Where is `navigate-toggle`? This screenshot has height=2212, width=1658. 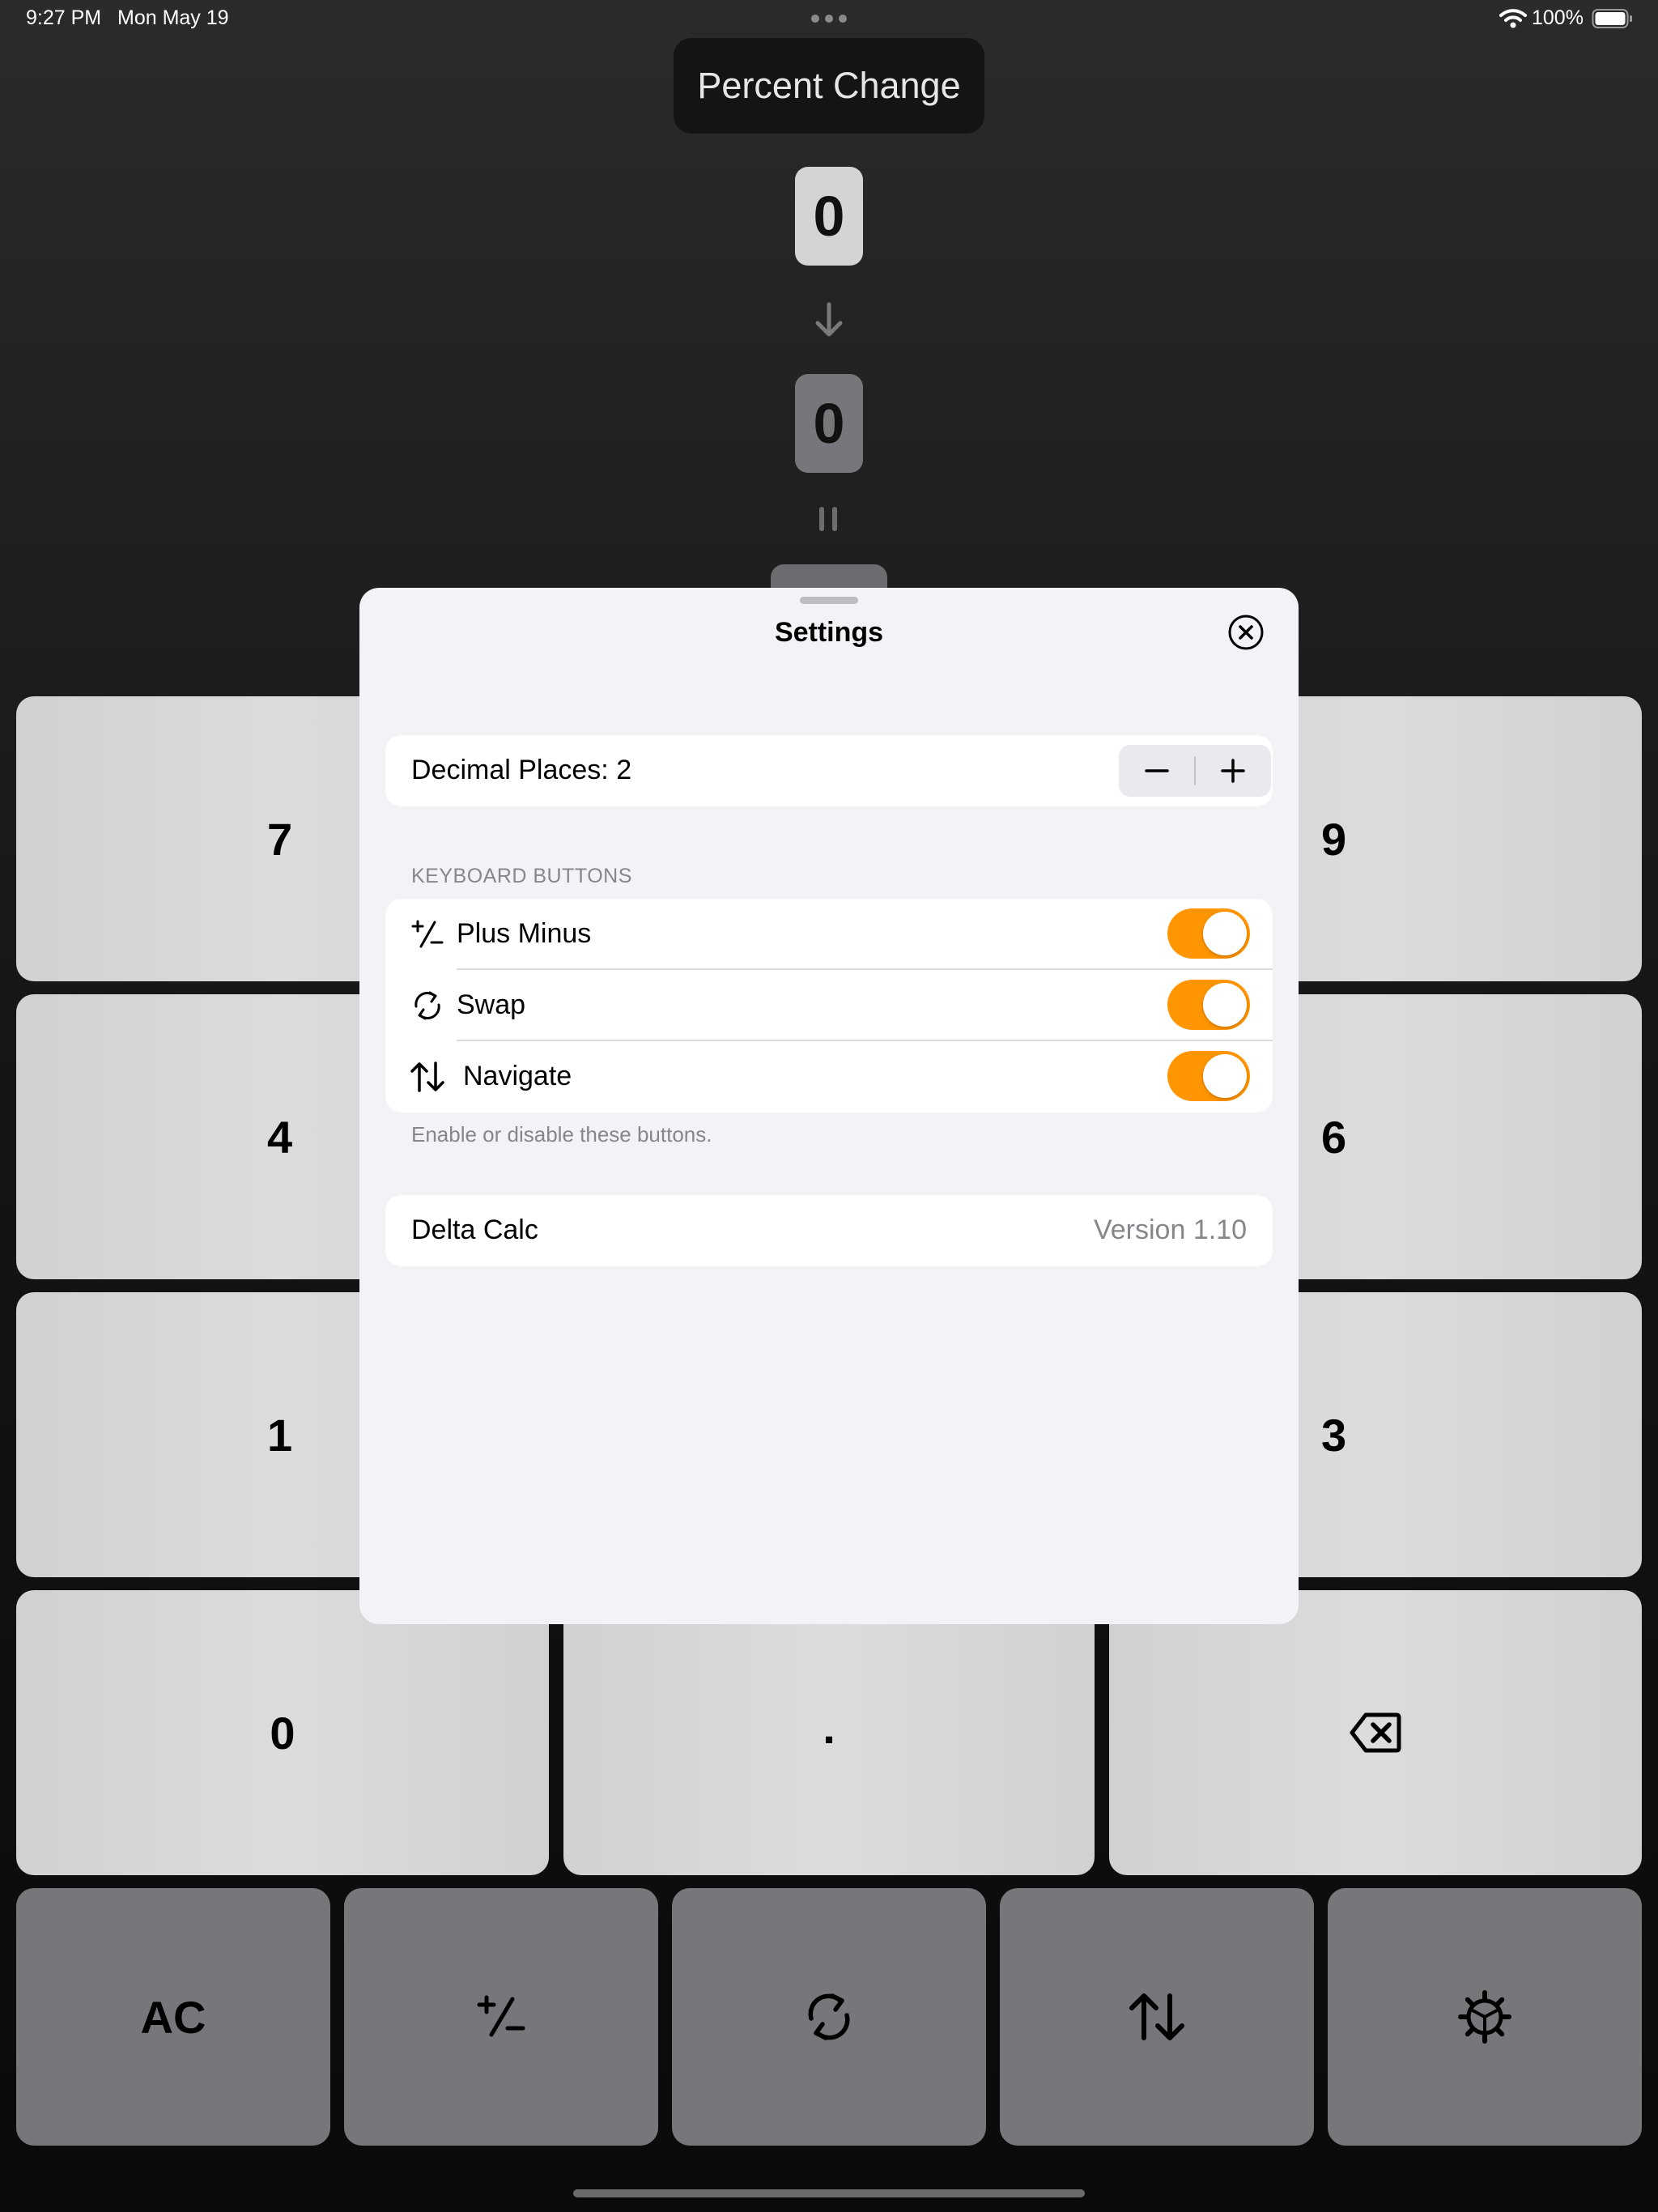
navigate-toggle is located at coordinates (1208, 1076).